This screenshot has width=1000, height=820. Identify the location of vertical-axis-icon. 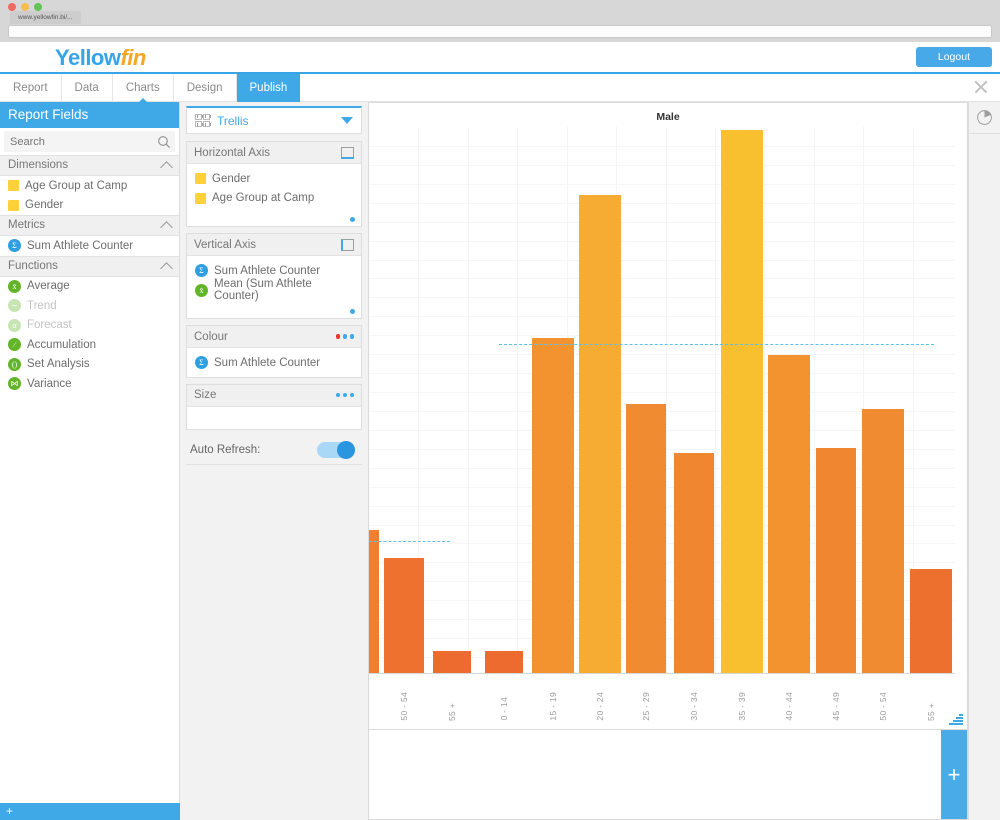
(347, 244).